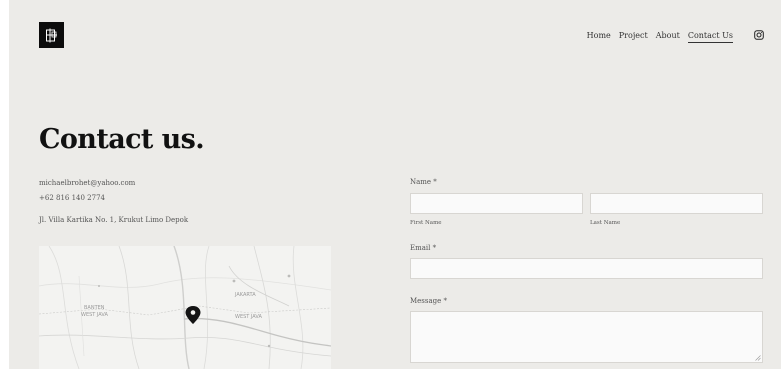  What do you see at coordinates (676, 203) in the screenshot?
I see `last-name-input` at bounding box center [676, 203].